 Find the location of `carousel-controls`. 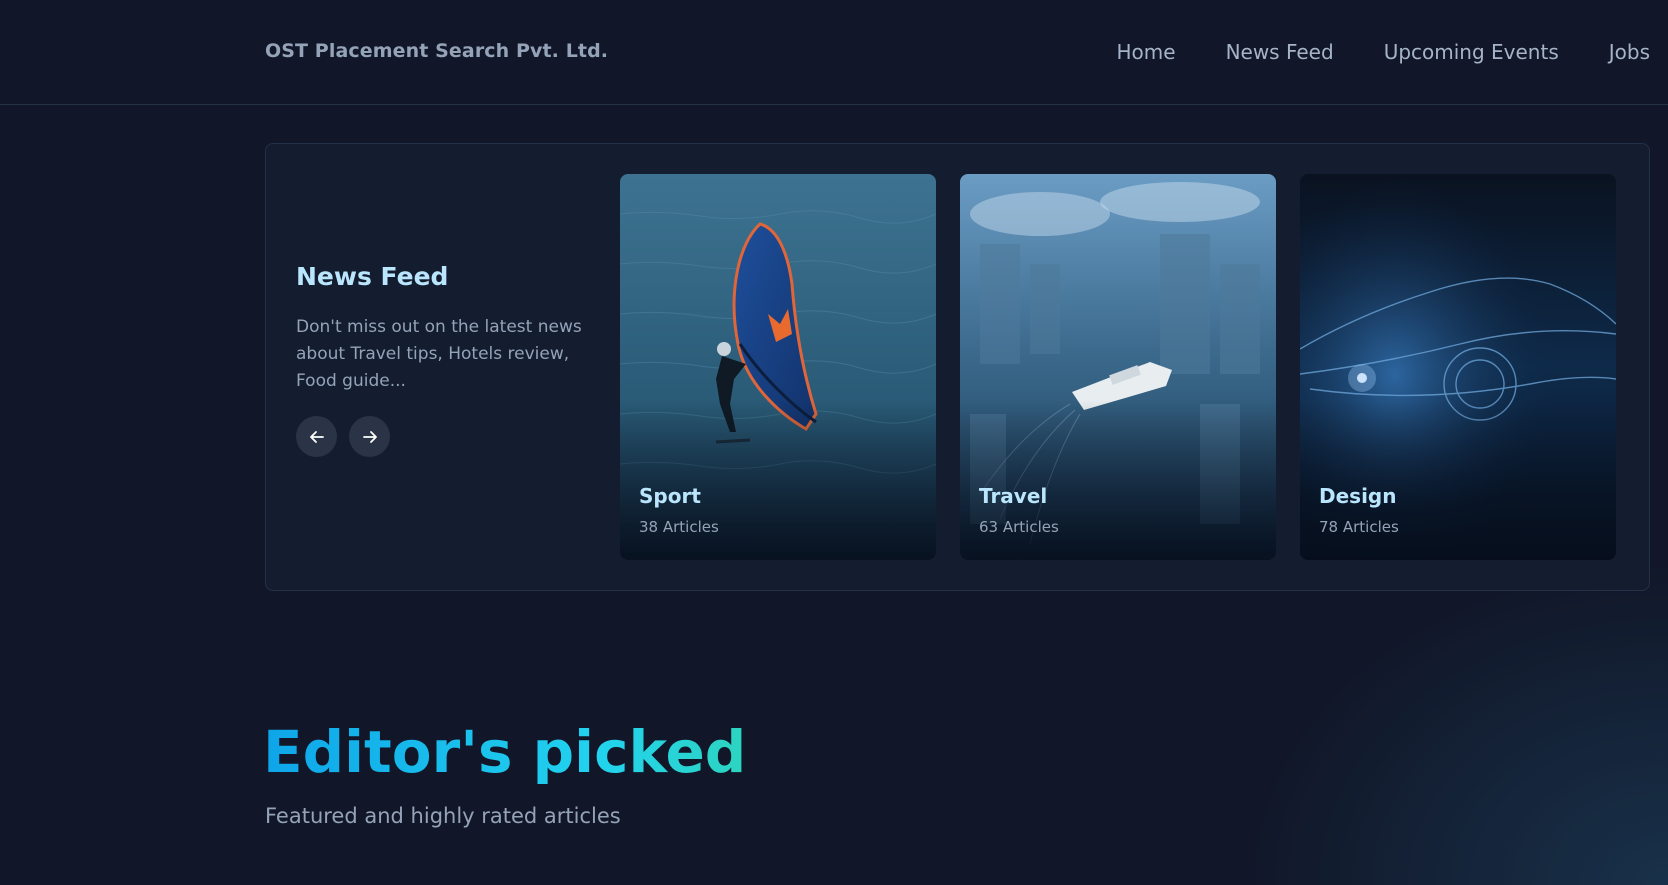

carousel-controls is located at coordinates (343, 436).